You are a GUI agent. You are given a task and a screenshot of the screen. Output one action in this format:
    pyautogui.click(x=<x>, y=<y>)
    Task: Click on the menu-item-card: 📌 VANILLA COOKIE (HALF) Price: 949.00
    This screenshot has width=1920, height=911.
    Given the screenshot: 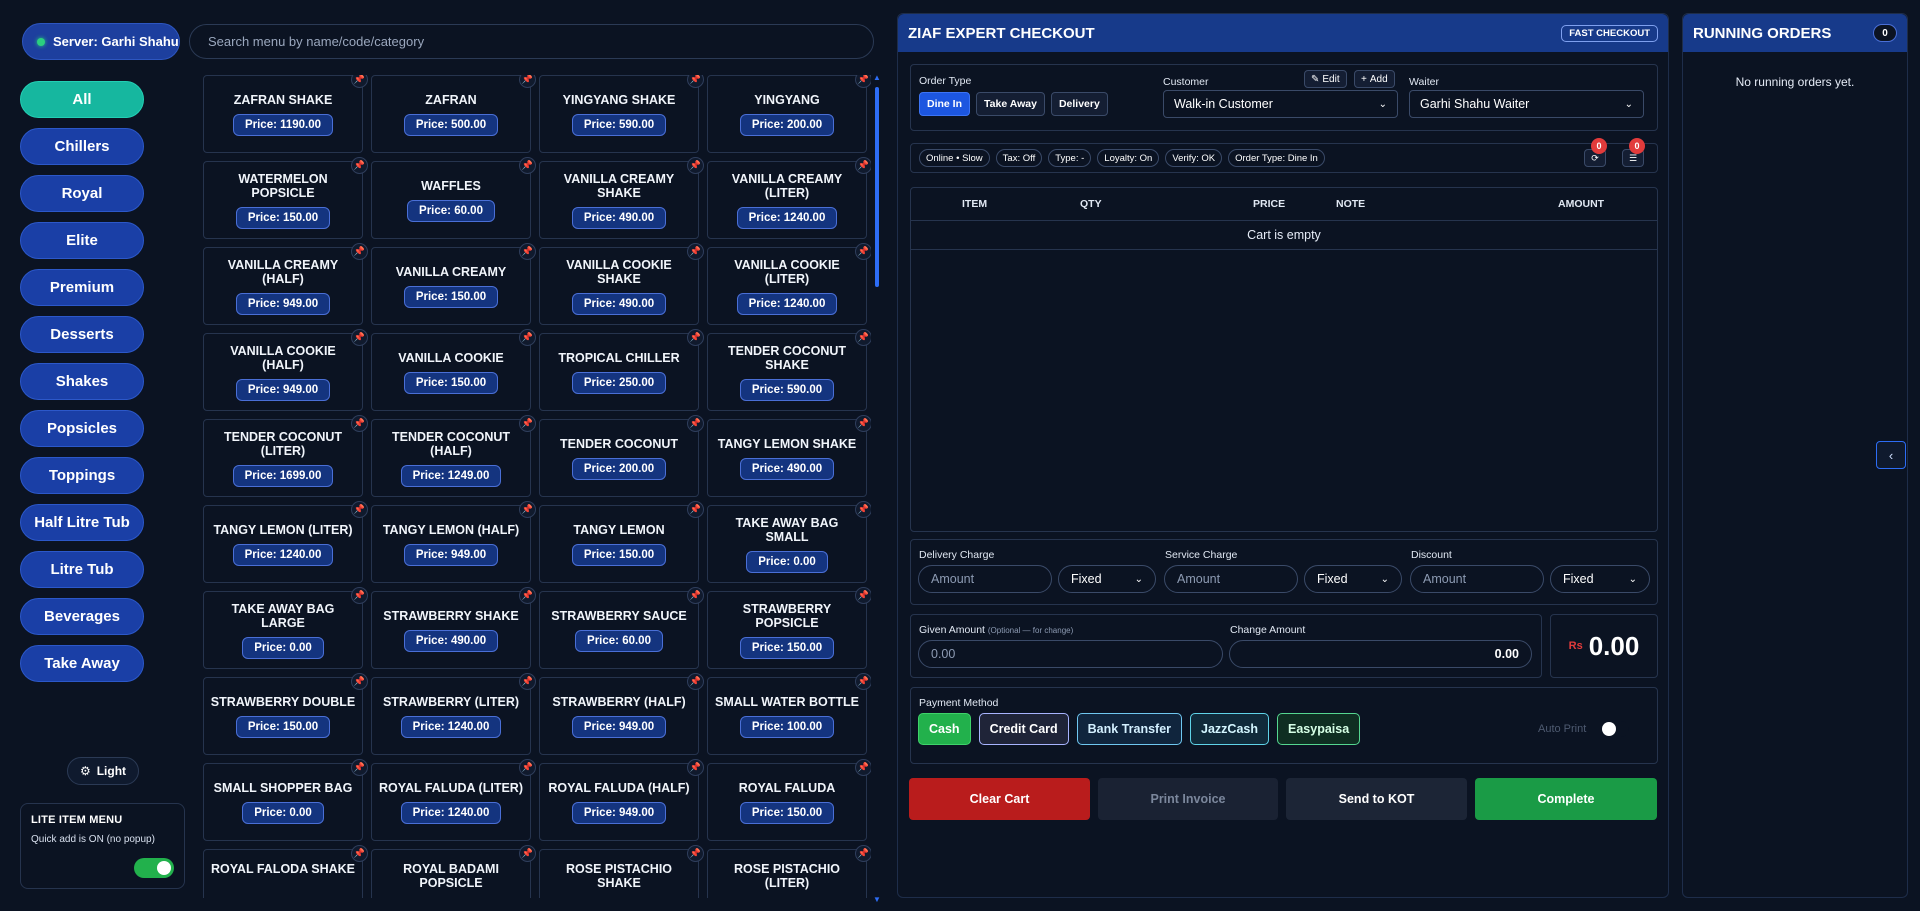 What is the action you would take?
    pyautogui.click(x=285, y=370)
    